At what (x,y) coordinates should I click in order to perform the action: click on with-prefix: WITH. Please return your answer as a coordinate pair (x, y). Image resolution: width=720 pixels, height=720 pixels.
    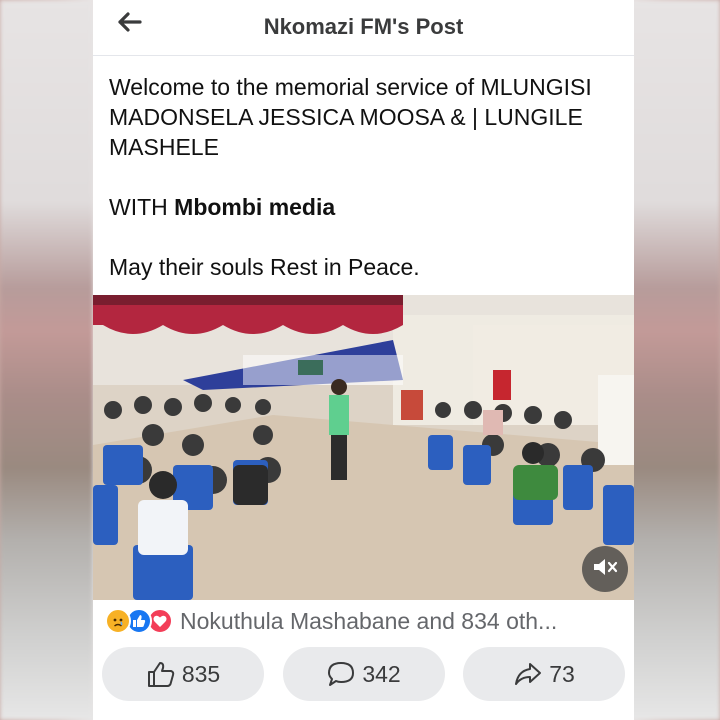
    Looking at the image, I should click on (142, 207).